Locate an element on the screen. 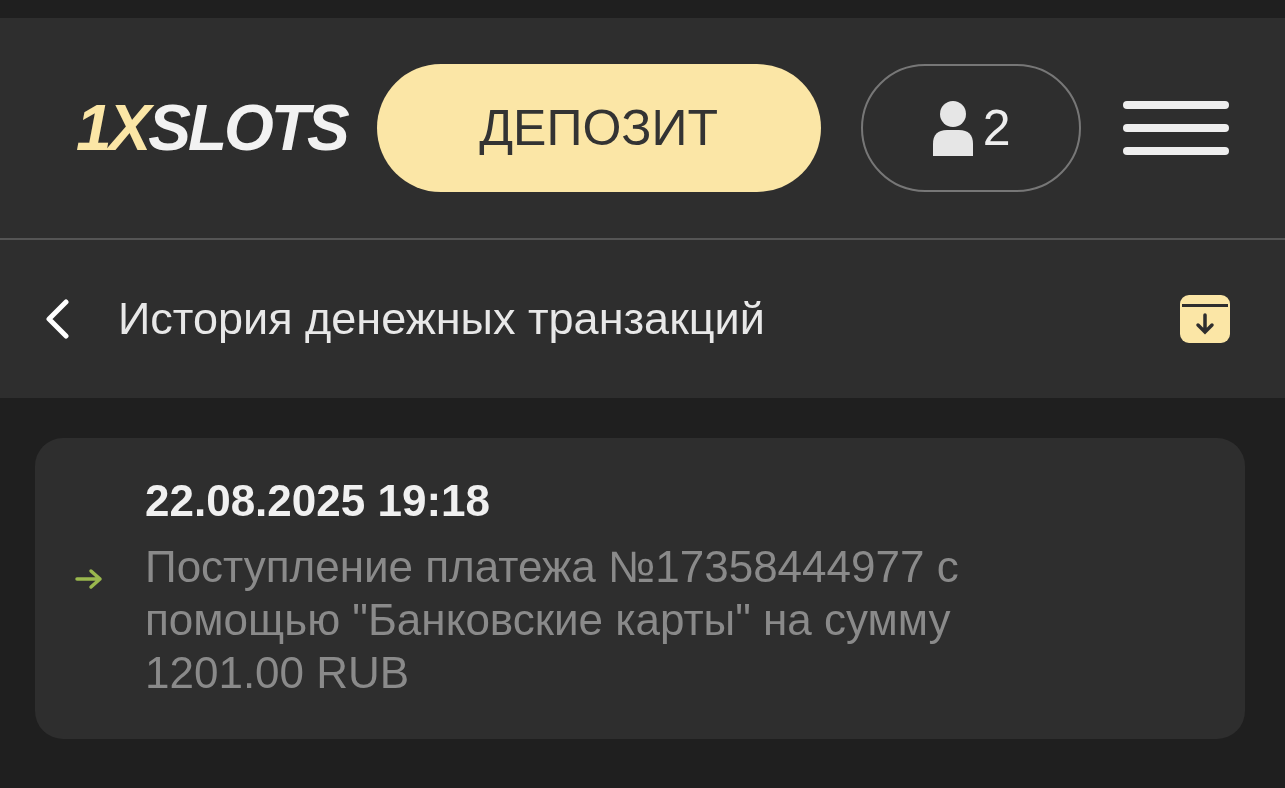 The width and height of the screenshot is (1285, 788). download-icon is located at coordinates (1205, 319).